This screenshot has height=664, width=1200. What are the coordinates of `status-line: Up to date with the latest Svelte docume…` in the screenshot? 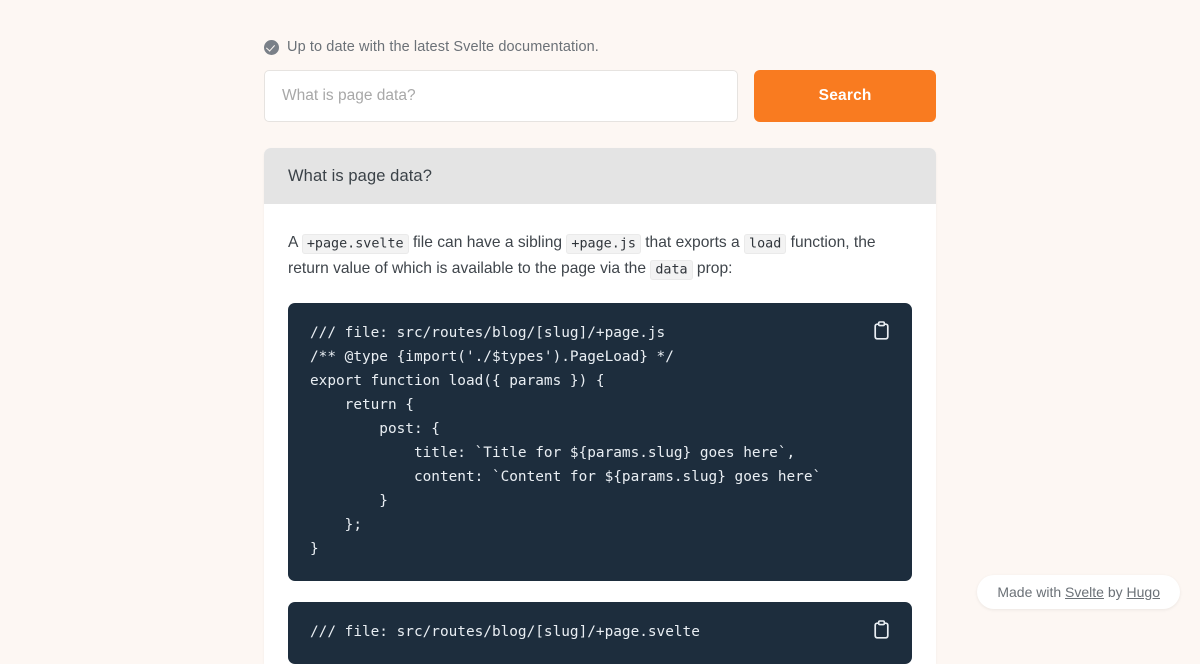 It's located at (600, 47).